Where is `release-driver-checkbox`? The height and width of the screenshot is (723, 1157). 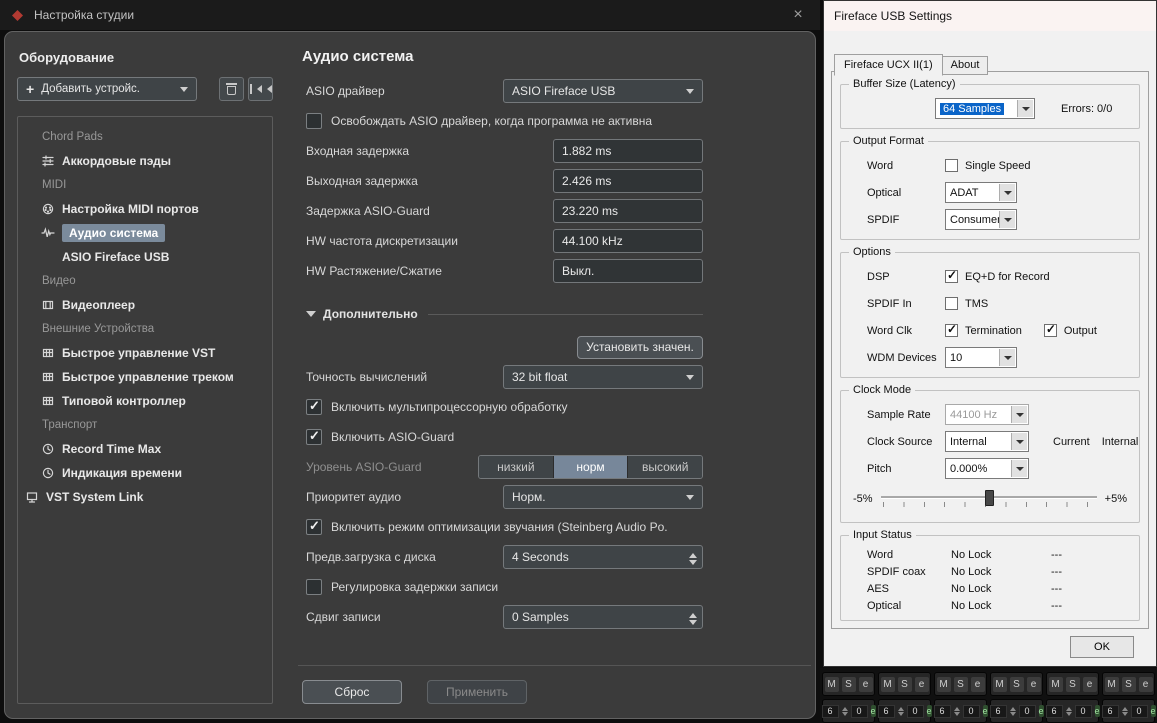 release-driver-checkbox is located at coordinates (314, 121).